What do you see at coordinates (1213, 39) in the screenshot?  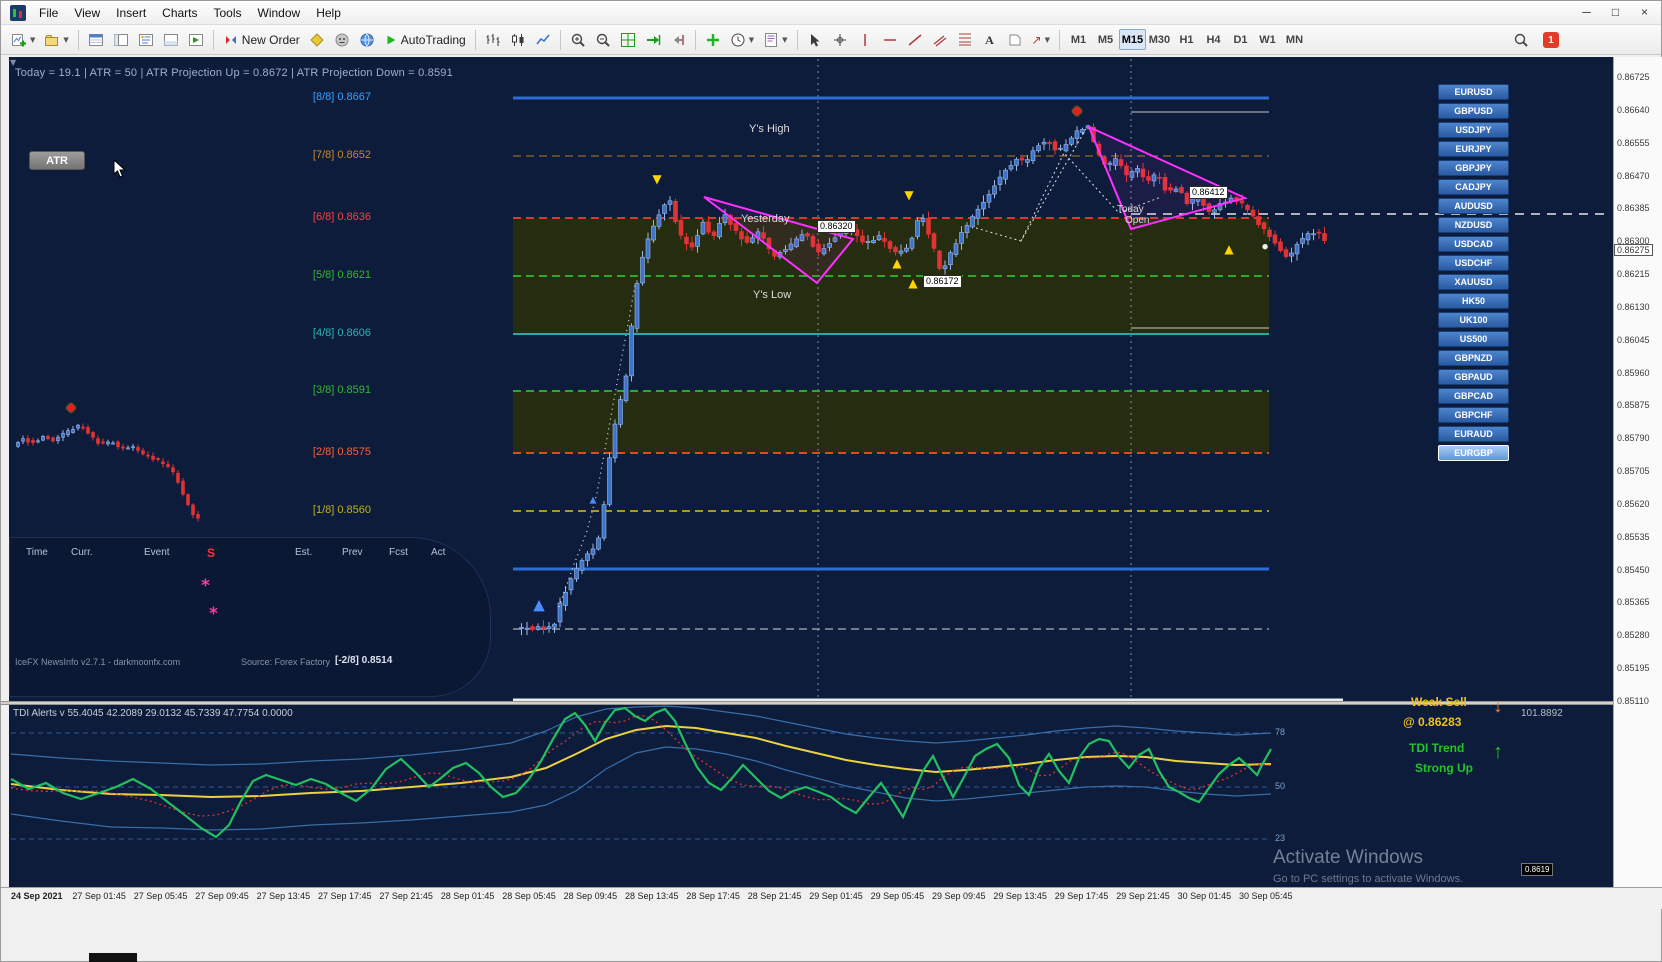 I see `timeframe-h4: H4` at bounding box center [1213, 39].